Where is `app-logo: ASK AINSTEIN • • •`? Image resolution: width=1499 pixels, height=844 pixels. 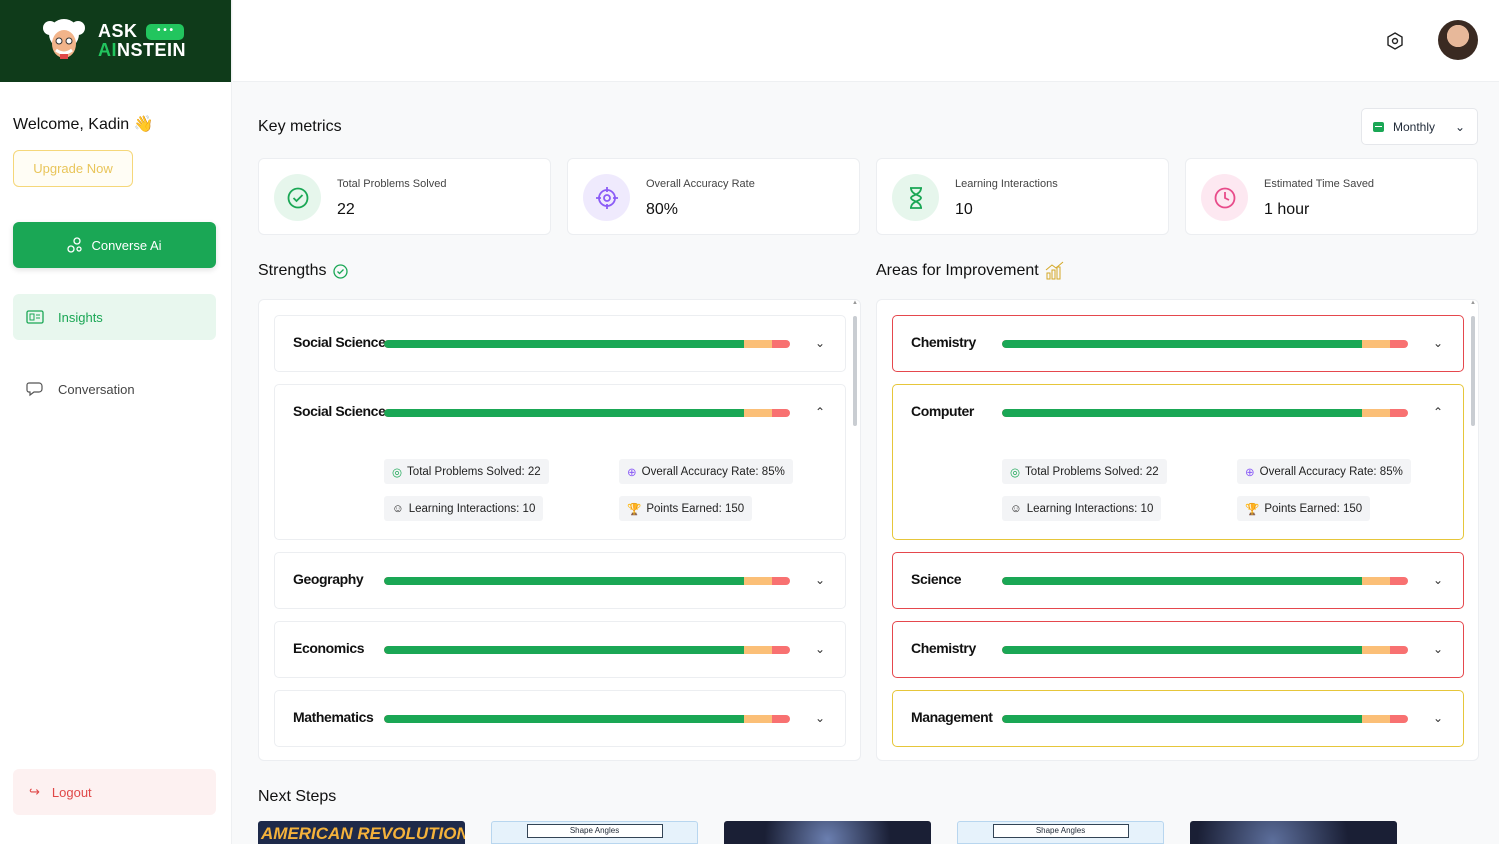
app-logo: ASK AINSTEIN • • • is located at coordinates (115, 41).